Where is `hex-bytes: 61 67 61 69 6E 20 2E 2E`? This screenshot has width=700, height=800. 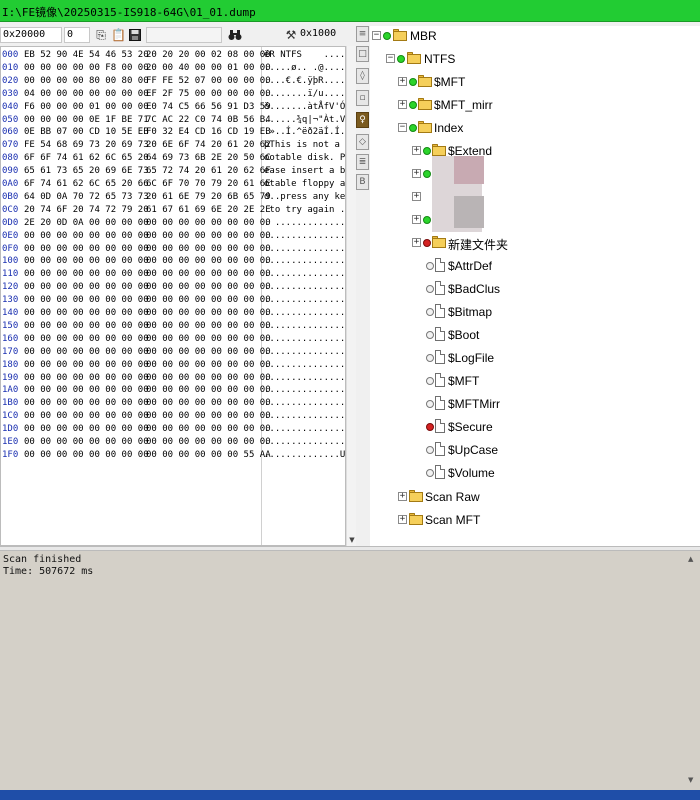
hex-bytes: 61 67 61 69 6E 20 2E 2E is located at coordinates (208, 209).